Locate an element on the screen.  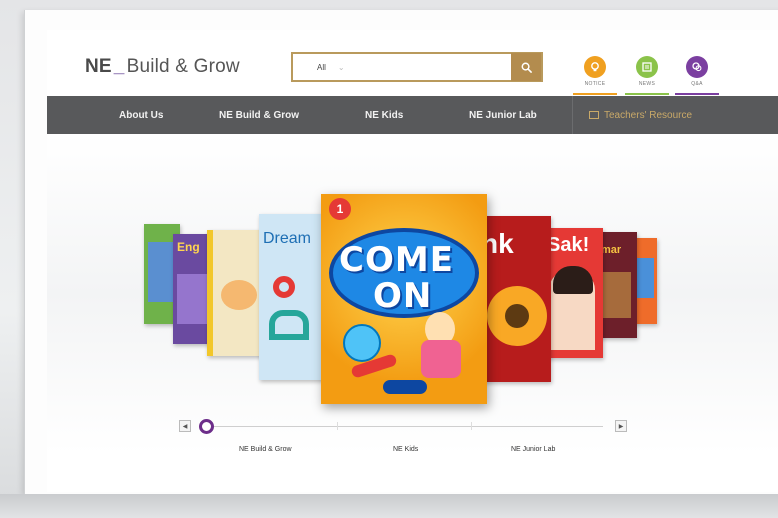
book-icon is located at coordinates (594, 115).